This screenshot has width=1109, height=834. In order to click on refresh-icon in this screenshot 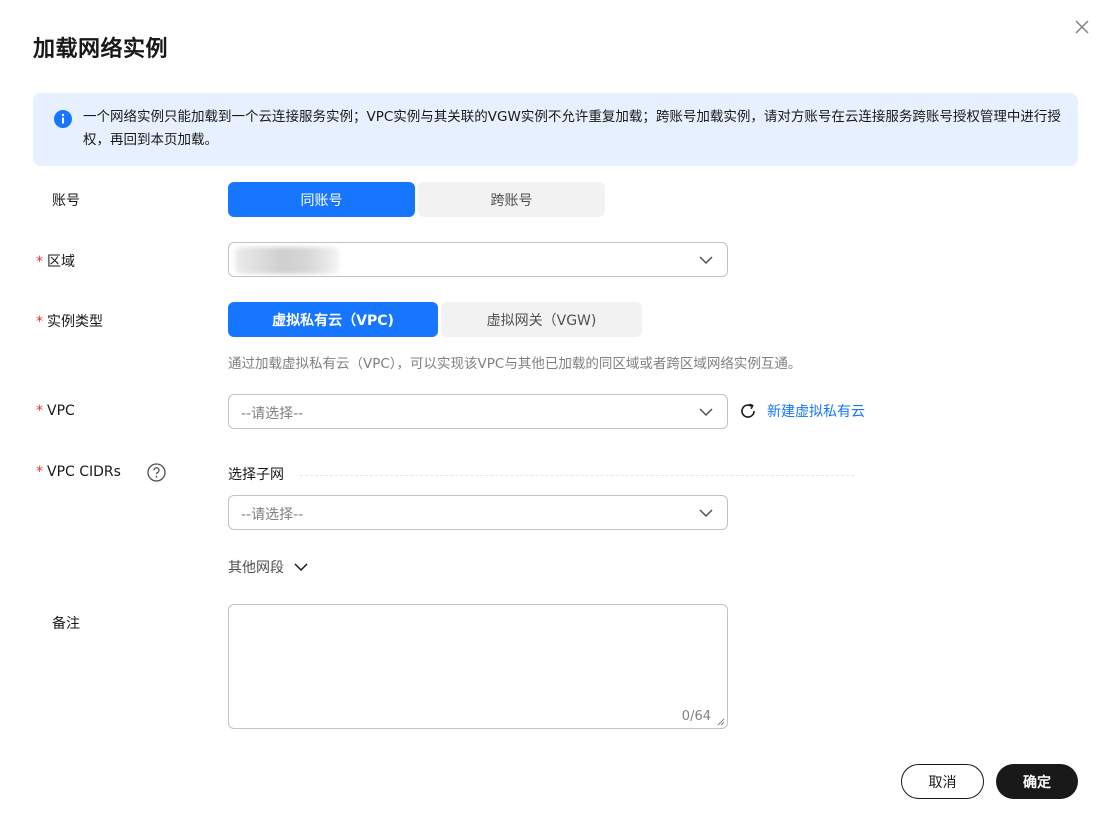, I will do `click(748, 411)`.